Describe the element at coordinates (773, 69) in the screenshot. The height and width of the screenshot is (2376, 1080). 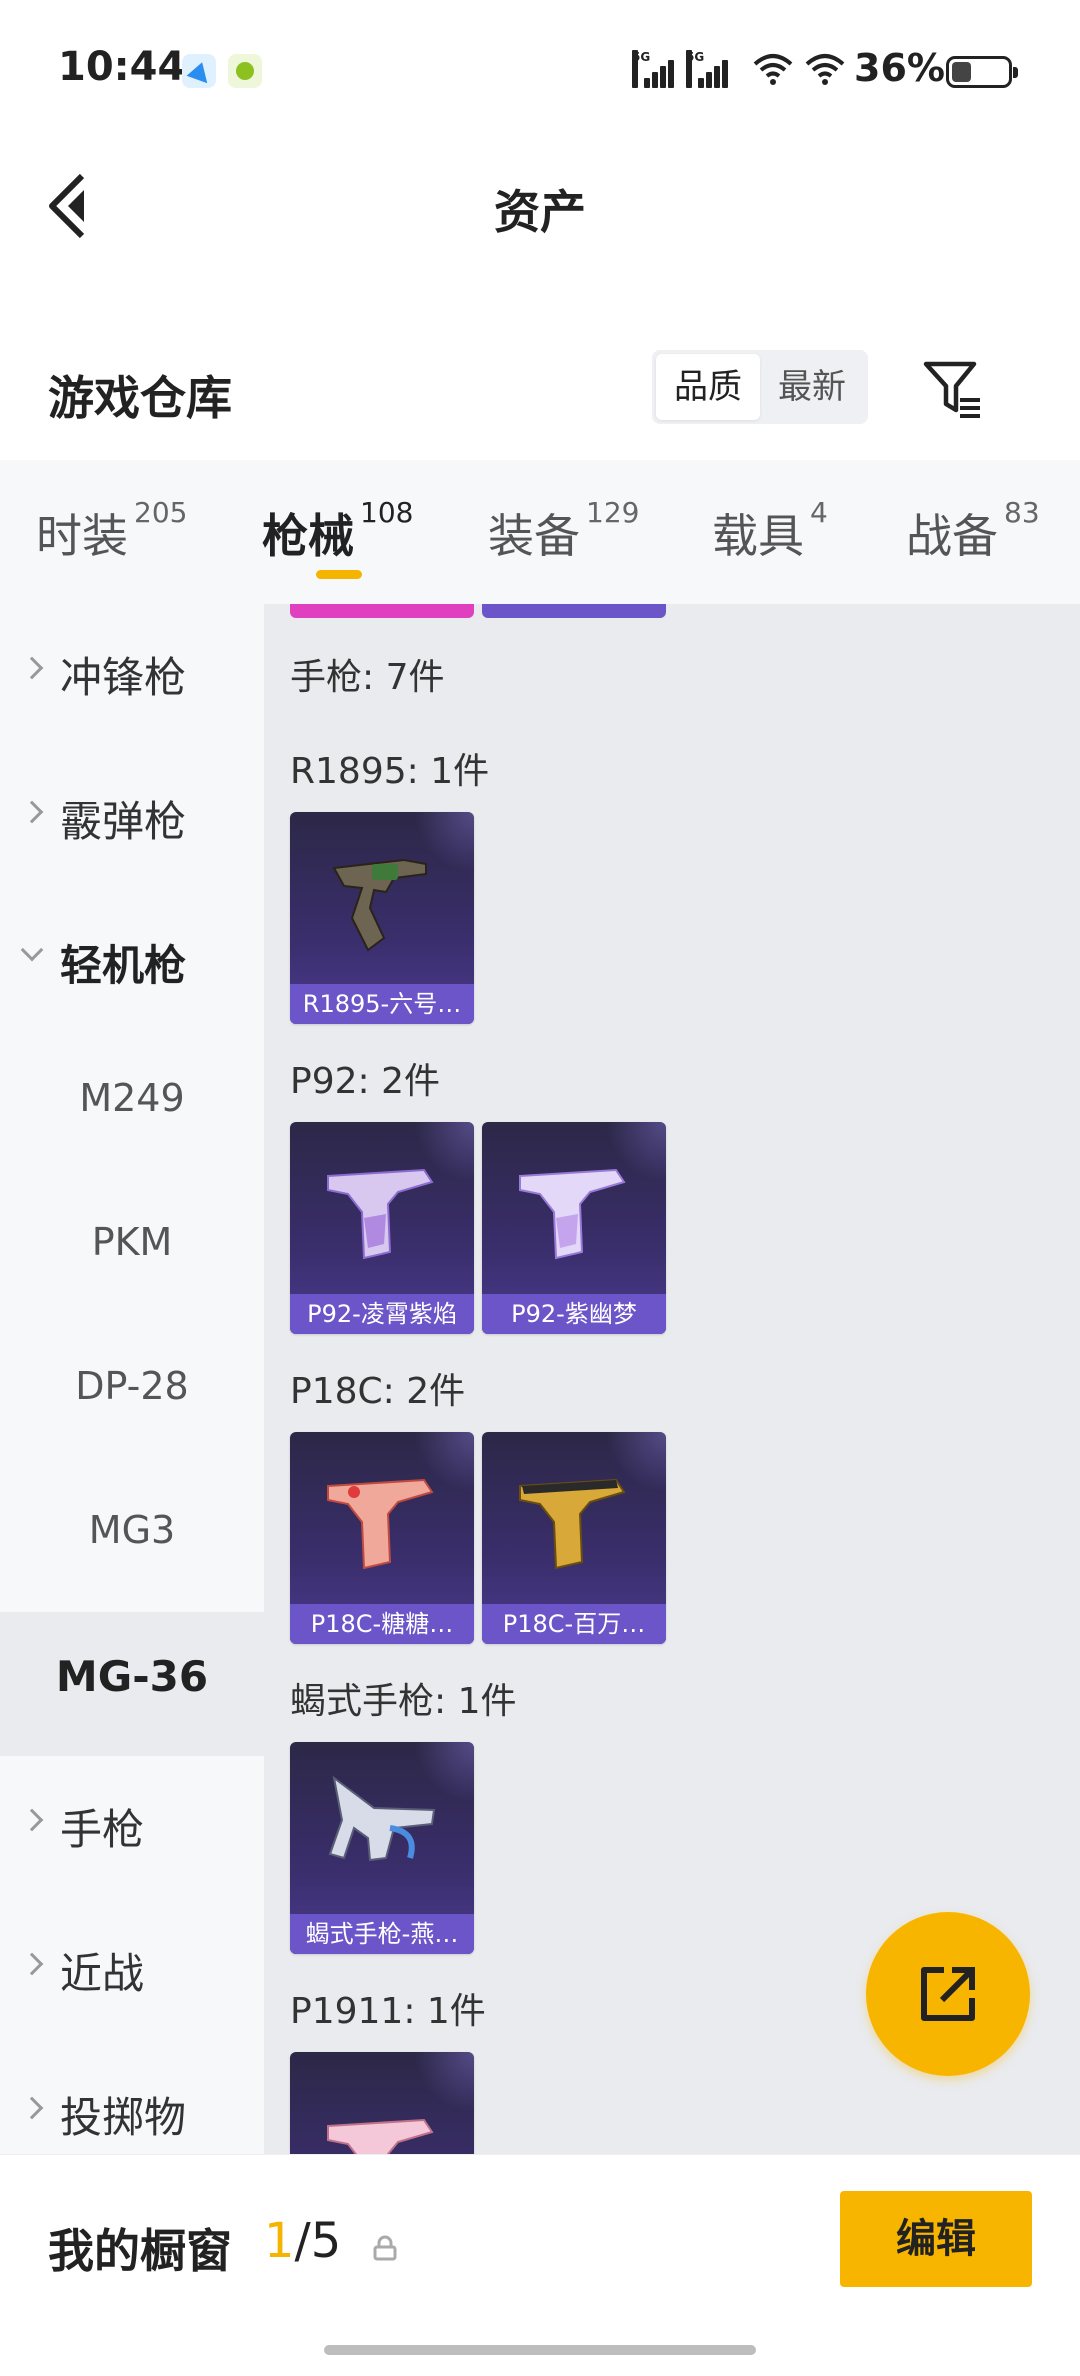
I see `wifi-icon` at that location.